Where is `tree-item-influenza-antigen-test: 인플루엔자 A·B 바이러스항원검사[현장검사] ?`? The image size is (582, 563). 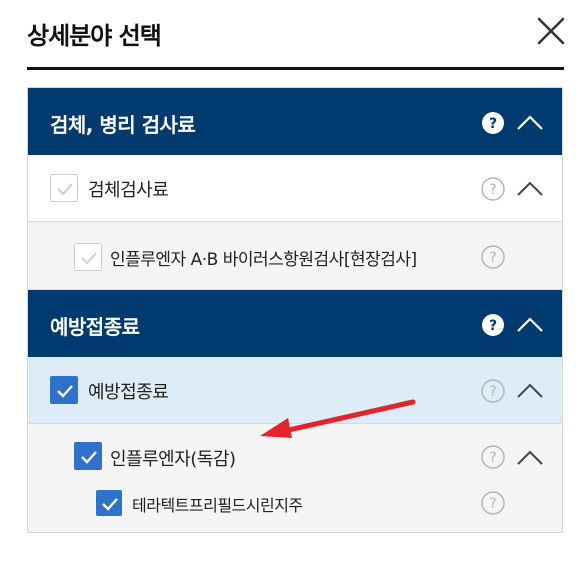 tree-item-influenza-antigen-test: 인플루엔자 A·B 바이러스항원검사[현장검사] ? is located at coordinates (295, 256).